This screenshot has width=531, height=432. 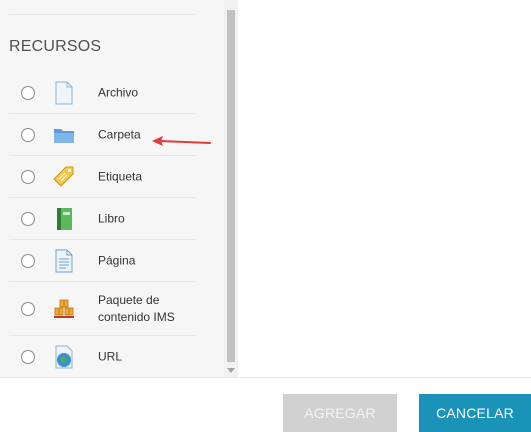 I want to click on resource-label: Archivo, so click(x=118, y=92).